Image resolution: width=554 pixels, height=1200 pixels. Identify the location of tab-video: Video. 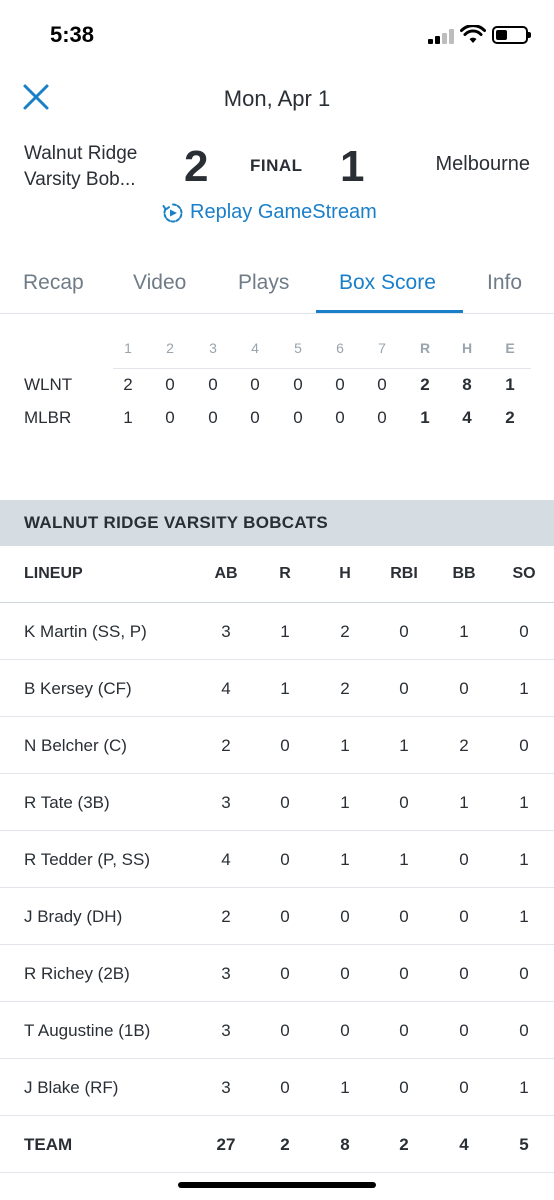
(159, 283).